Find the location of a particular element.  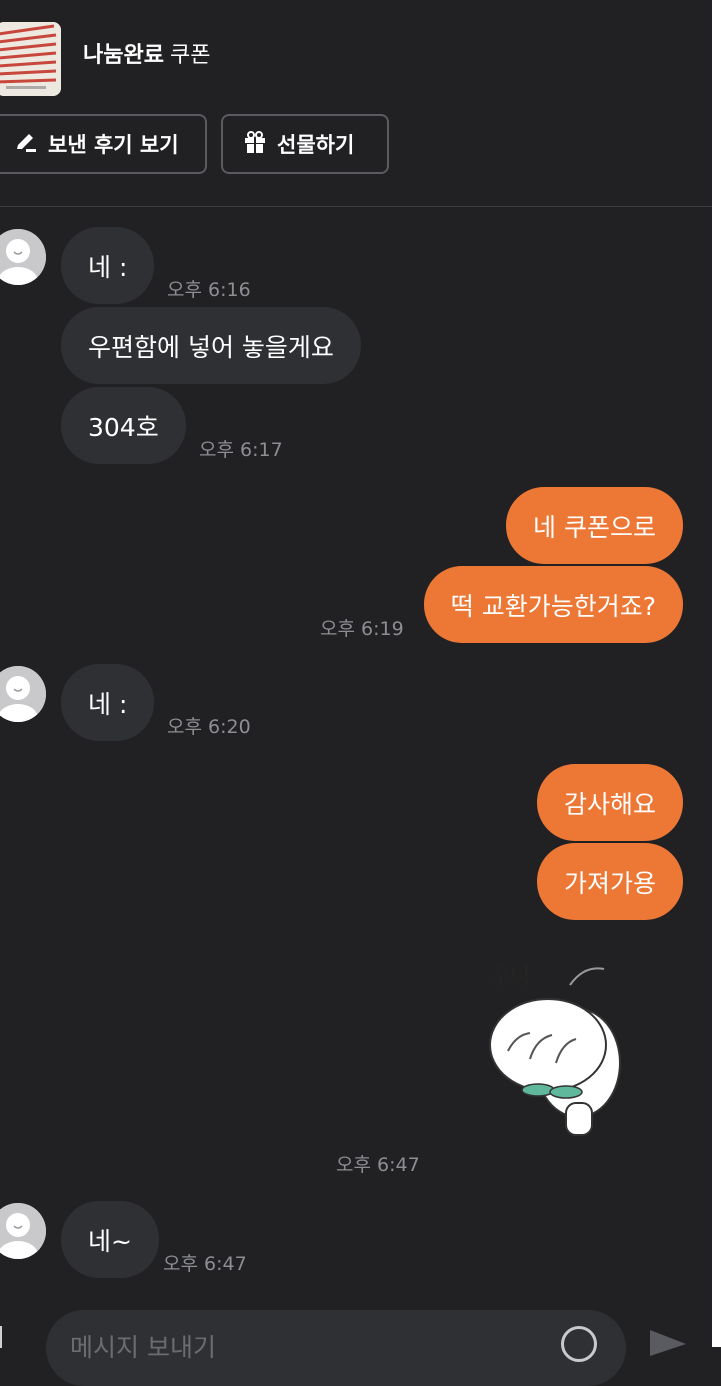

gift-icon is located at coordinates (255, 144).